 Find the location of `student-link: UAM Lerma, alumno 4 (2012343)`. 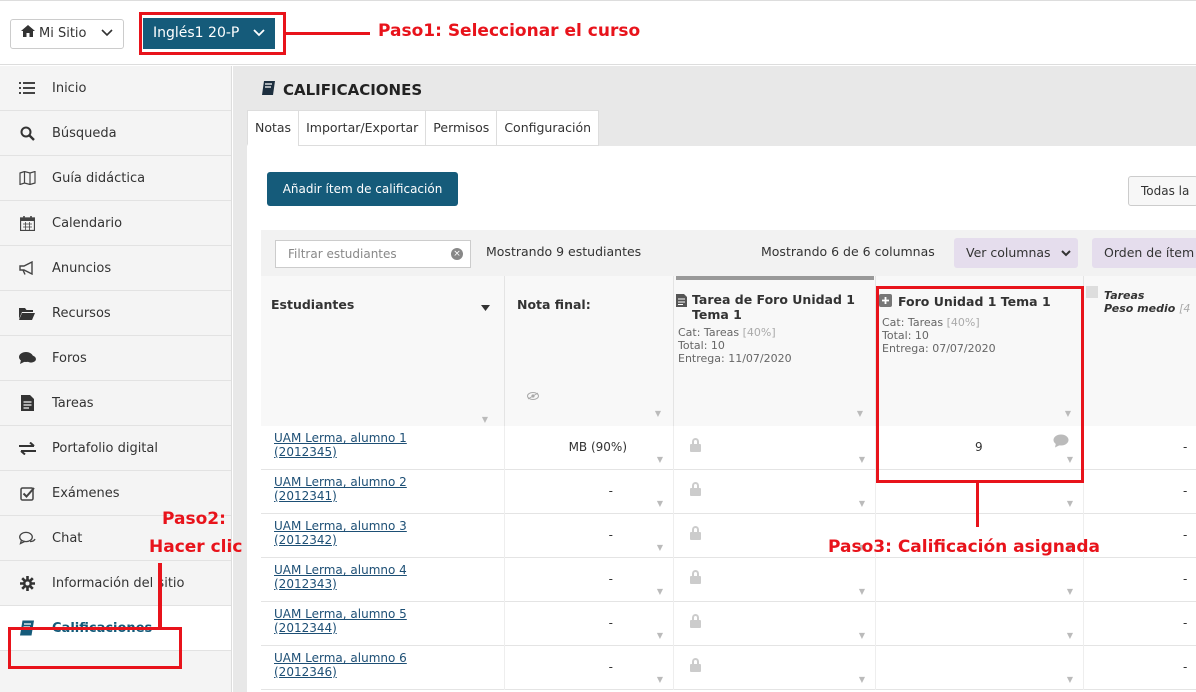

student-link: UAM Lerma, alumno 4 (2012343) is located at coordinates (340, 577).